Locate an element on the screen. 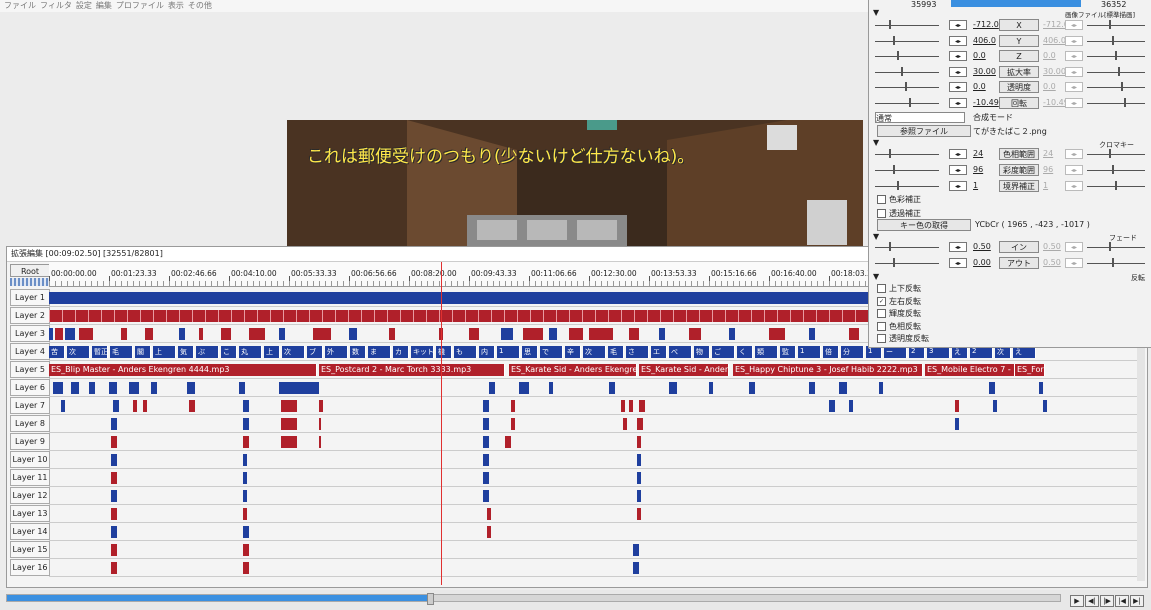 The height and width of the screenshot is (610, 1151). checkbox-box is located at coordinates (881, 313).